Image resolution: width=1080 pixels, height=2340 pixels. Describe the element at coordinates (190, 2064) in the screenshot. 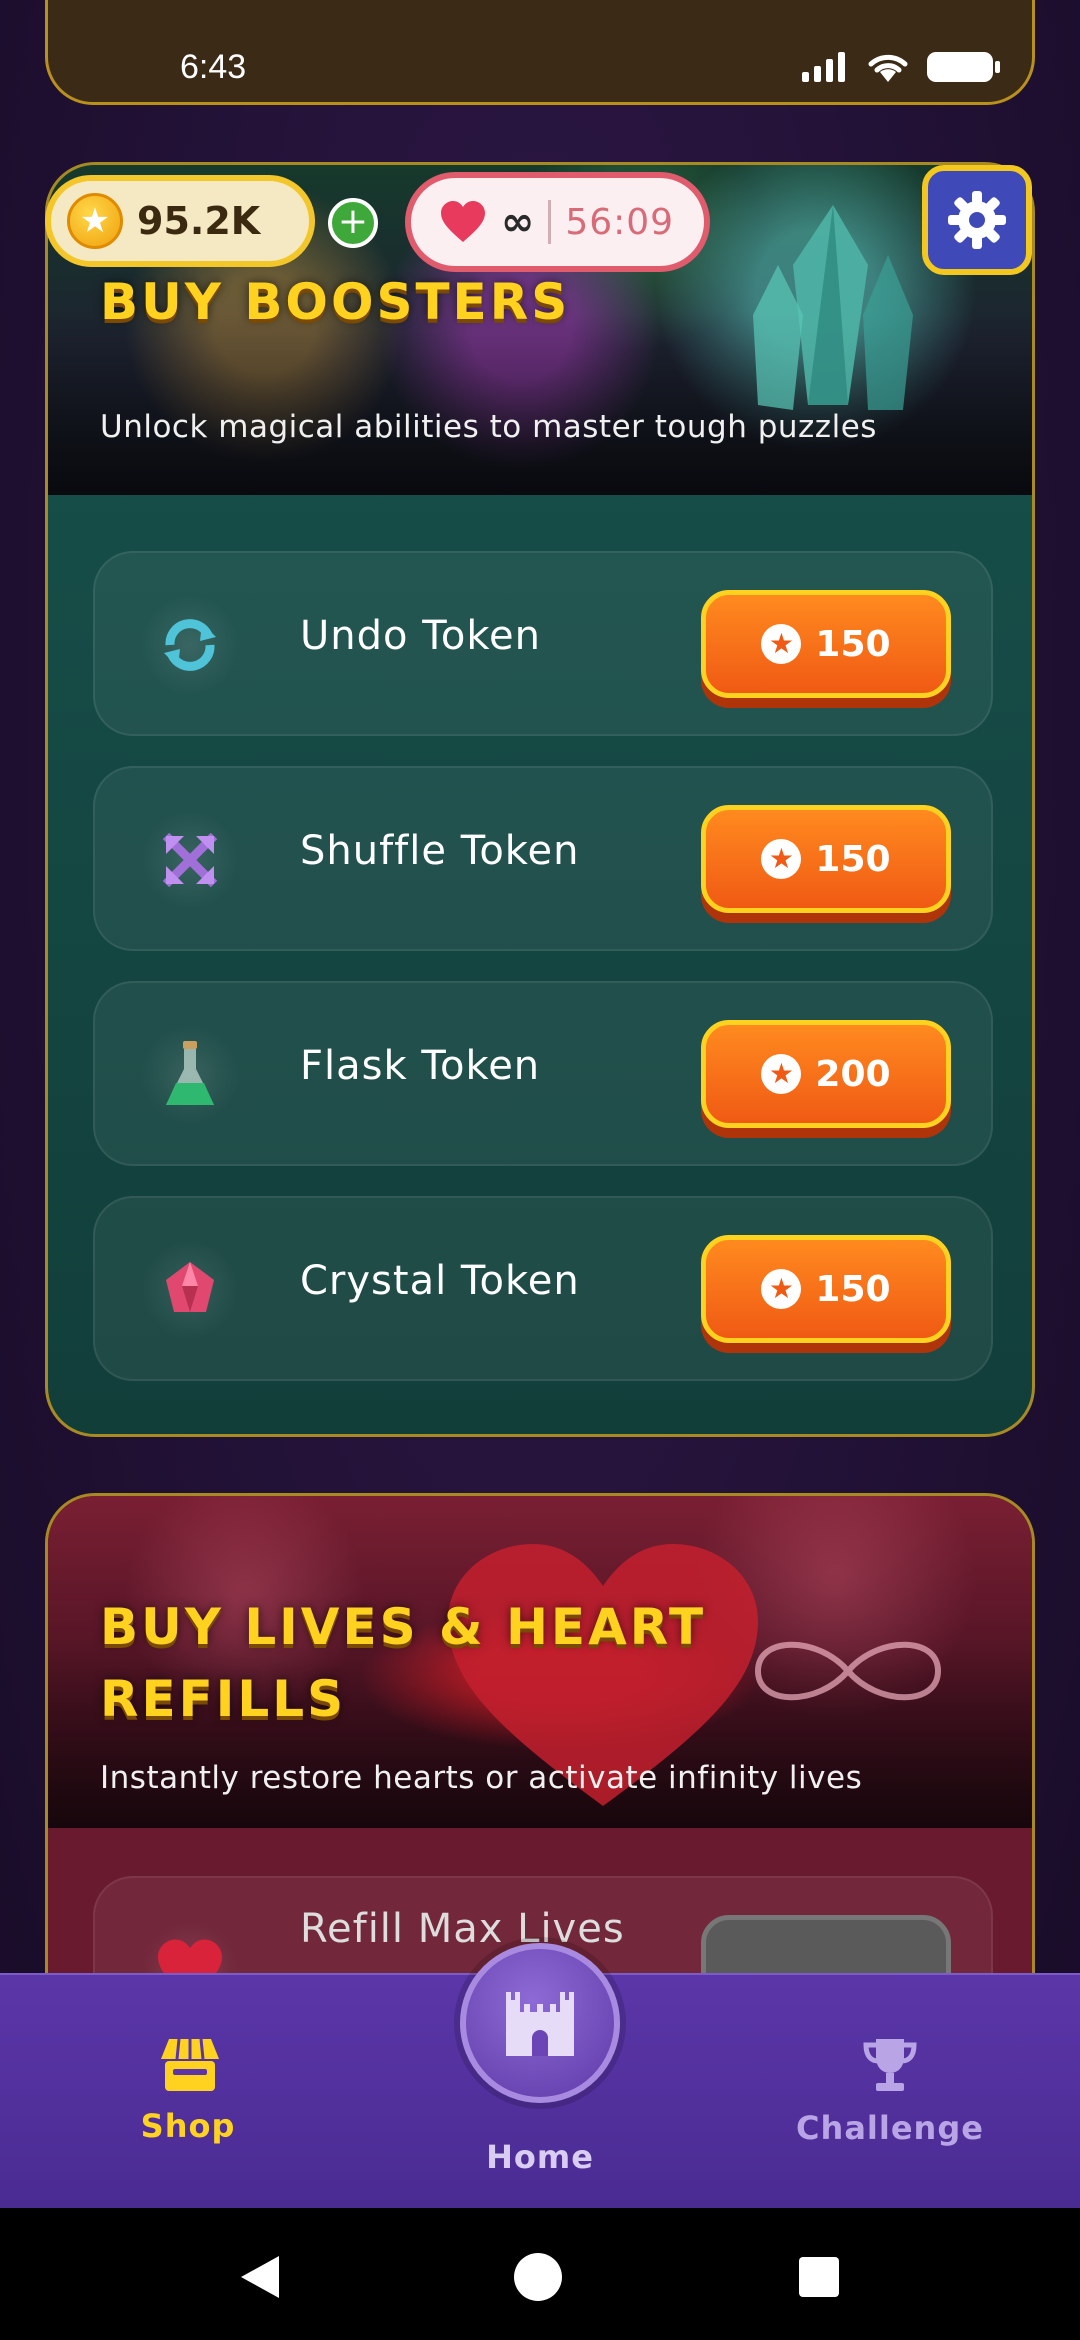

I see `shop-store-icon` at that location.